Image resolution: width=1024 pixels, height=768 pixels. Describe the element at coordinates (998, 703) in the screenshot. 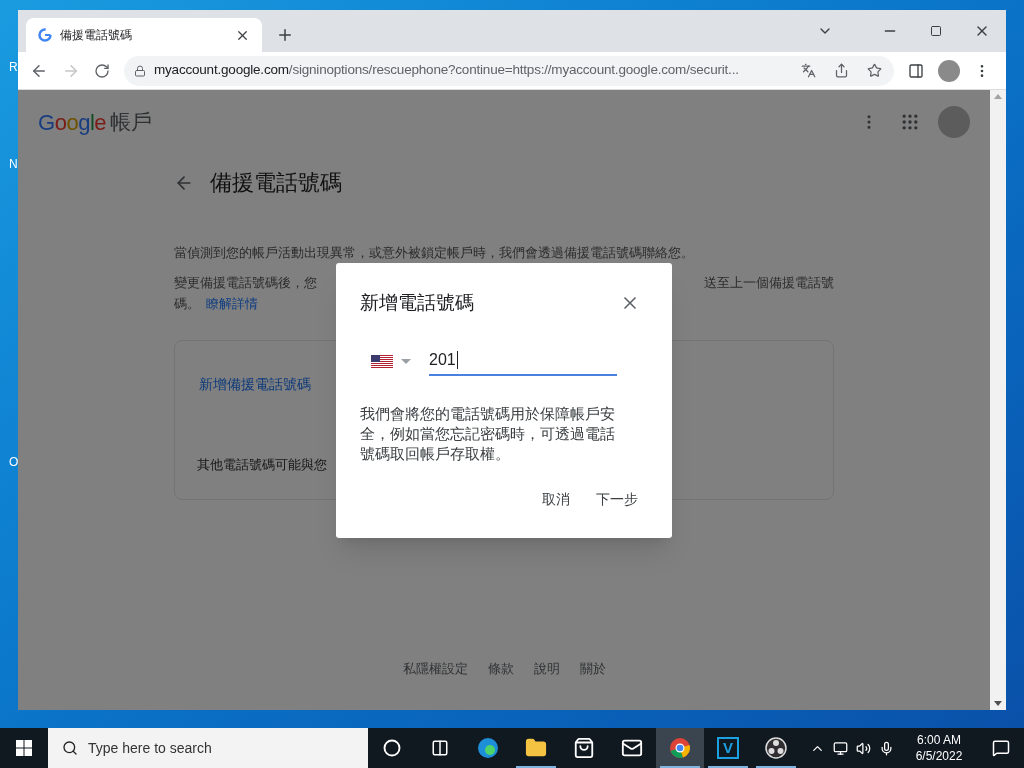

I see `scroll-down-icon` at that location.